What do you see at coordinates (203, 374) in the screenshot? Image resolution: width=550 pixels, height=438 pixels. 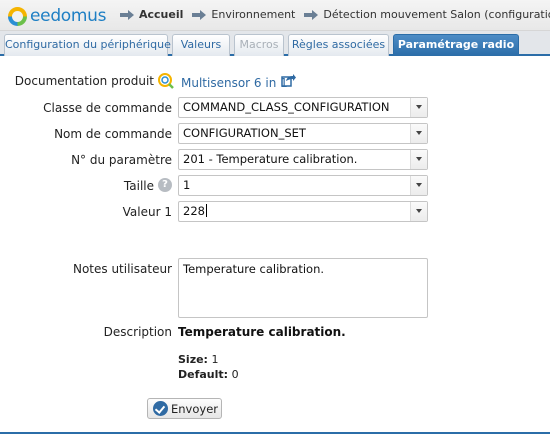 I see `default-info-label: Default:` at bounding box center [203, 374].